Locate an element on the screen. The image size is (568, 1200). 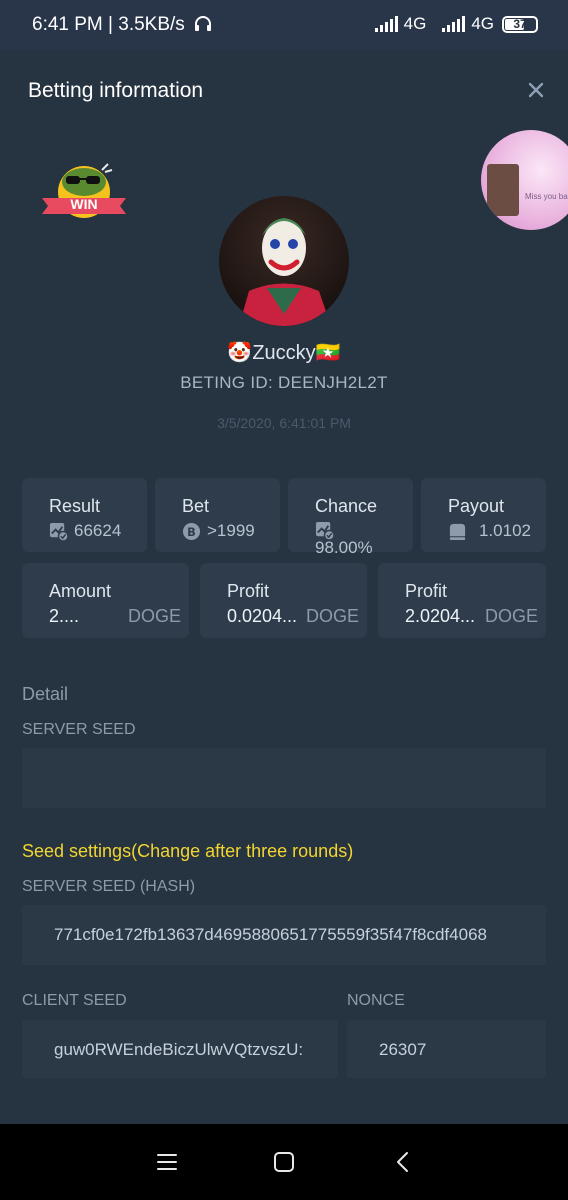
client-seed-label: CLIENT SEED is located at coordinates (74, 1000).